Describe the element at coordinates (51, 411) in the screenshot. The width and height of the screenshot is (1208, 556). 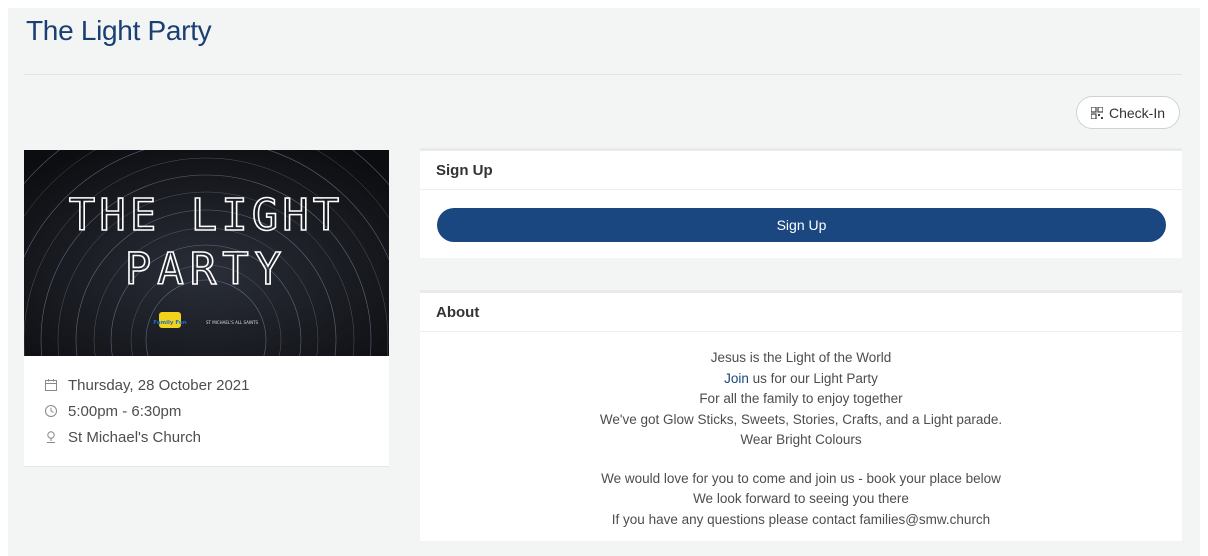
I see `clock-icon` at that location.